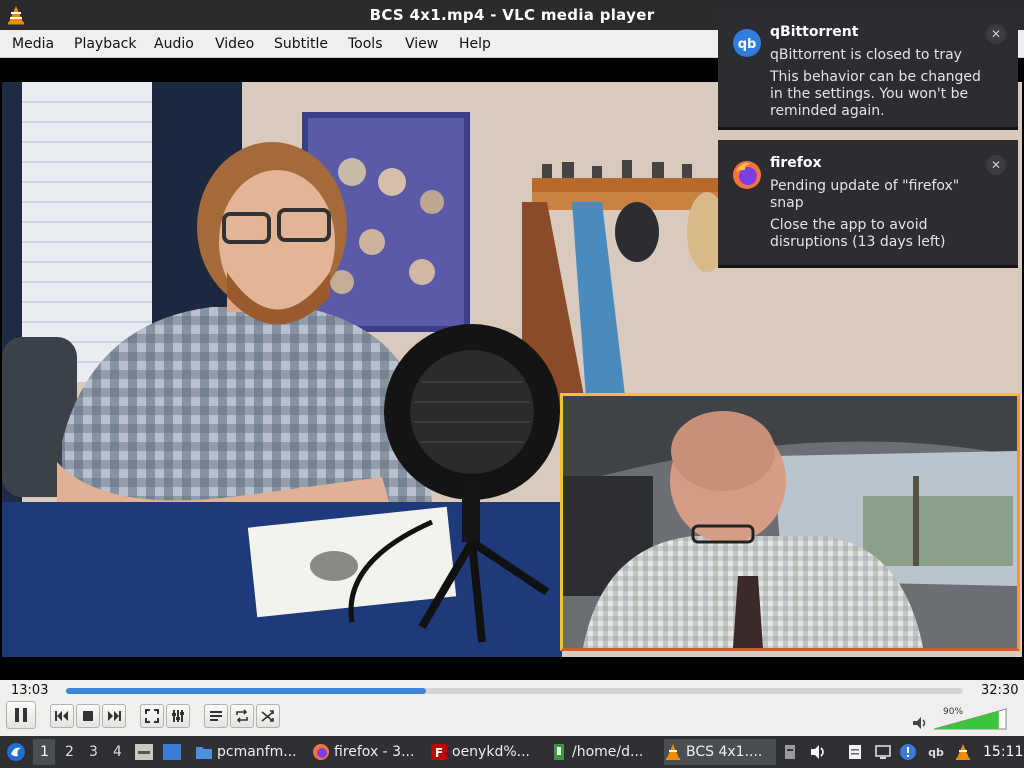  I want to click on menu-video: Video, so click(234, 44).